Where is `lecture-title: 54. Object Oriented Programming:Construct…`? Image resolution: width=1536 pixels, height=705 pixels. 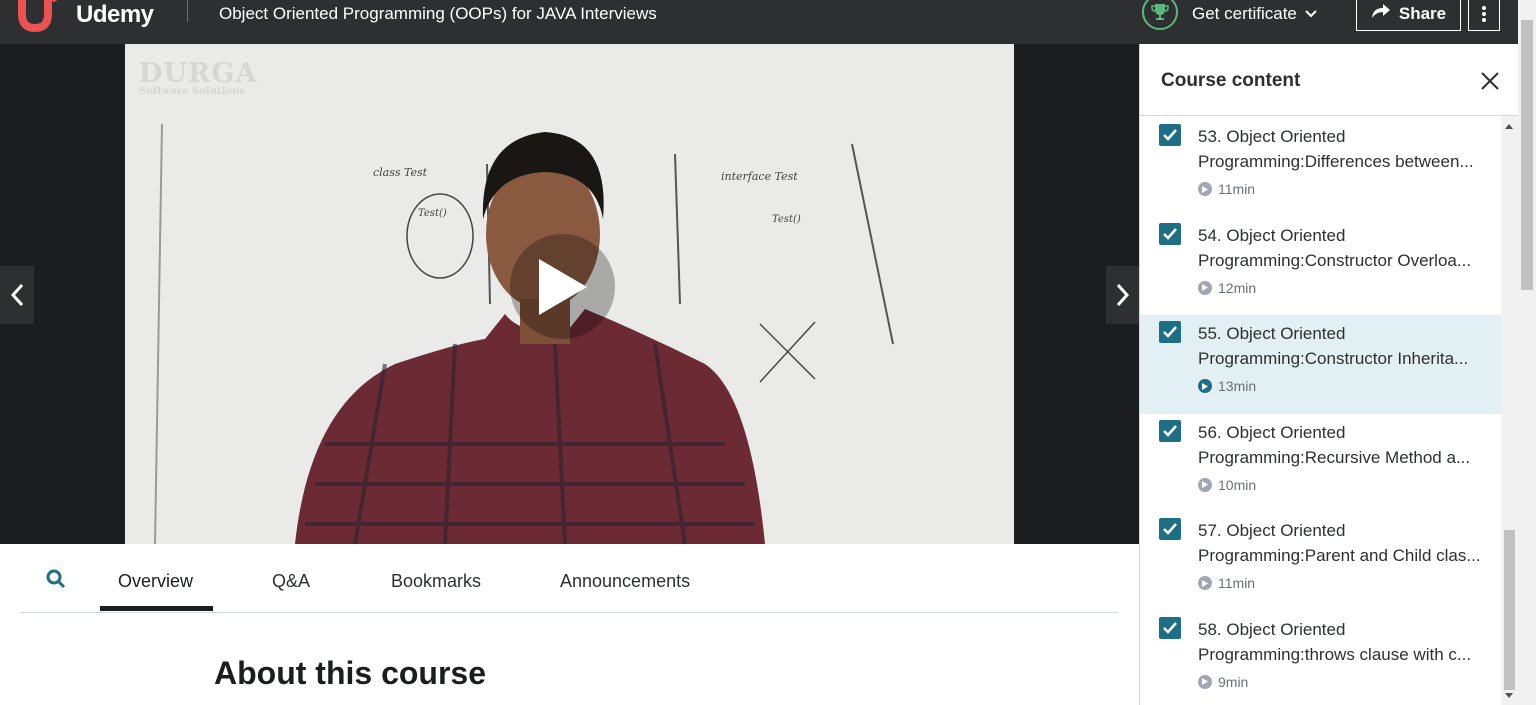 lecture-title: 54. Object Oriented Programming:Construct… is located at coordinates (1343, 248).